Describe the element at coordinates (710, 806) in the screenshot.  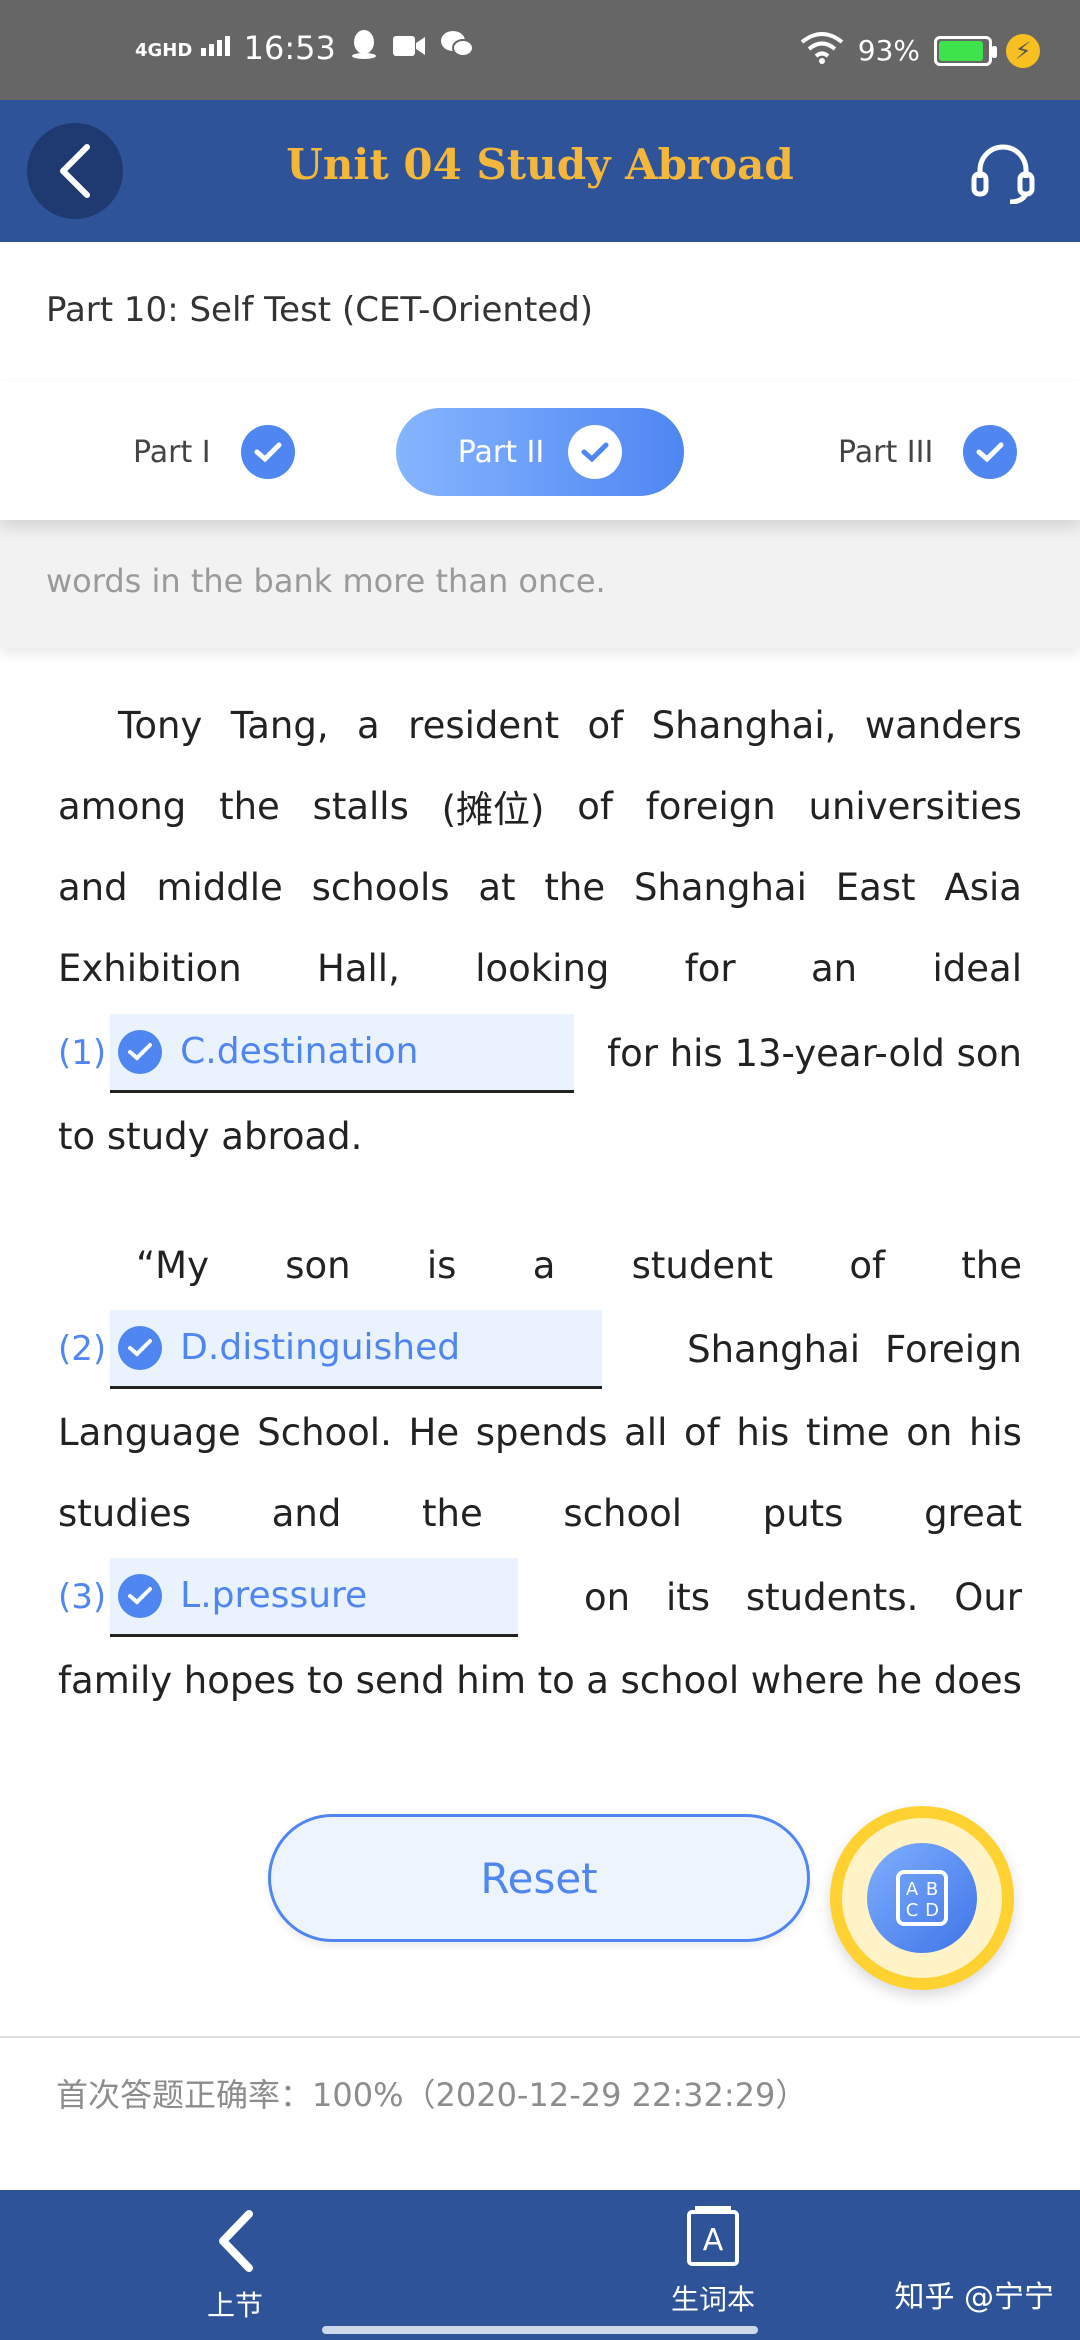
I see `word: foreign` at that location.